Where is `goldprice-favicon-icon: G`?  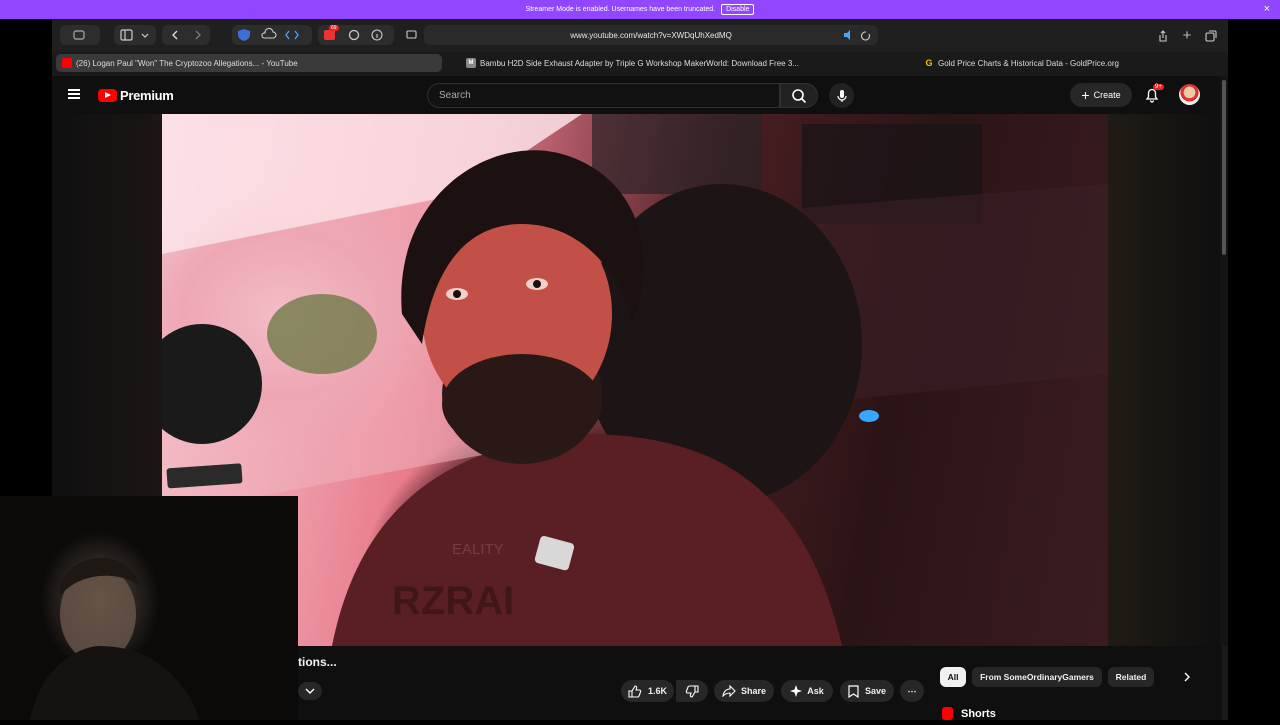 goldprice-favicon-icon: G is located at coordinates (929, 63).